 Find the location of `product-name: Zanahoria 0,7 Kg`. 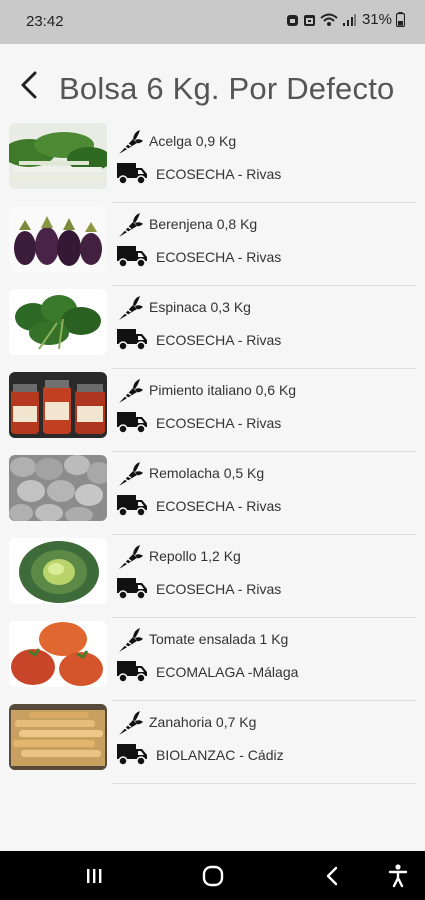

product-name: Zanahoria 0,7 Kg is located at coordinates (203, 722).